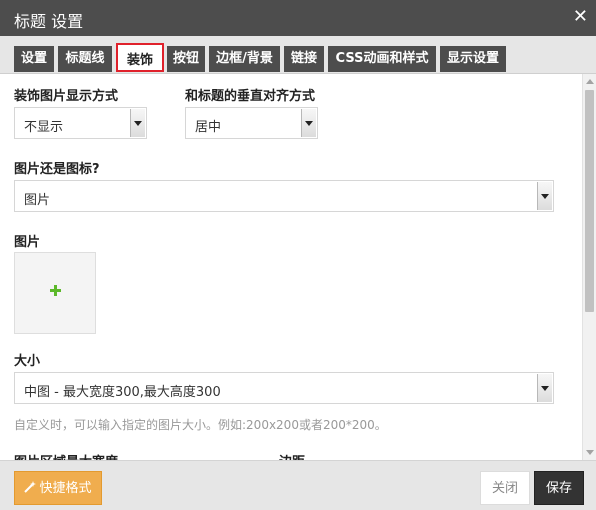  What do you see at coordinates (304, 59) in the screenshot?
I see `tab-link: 链接` at bounding box center [304, 59].